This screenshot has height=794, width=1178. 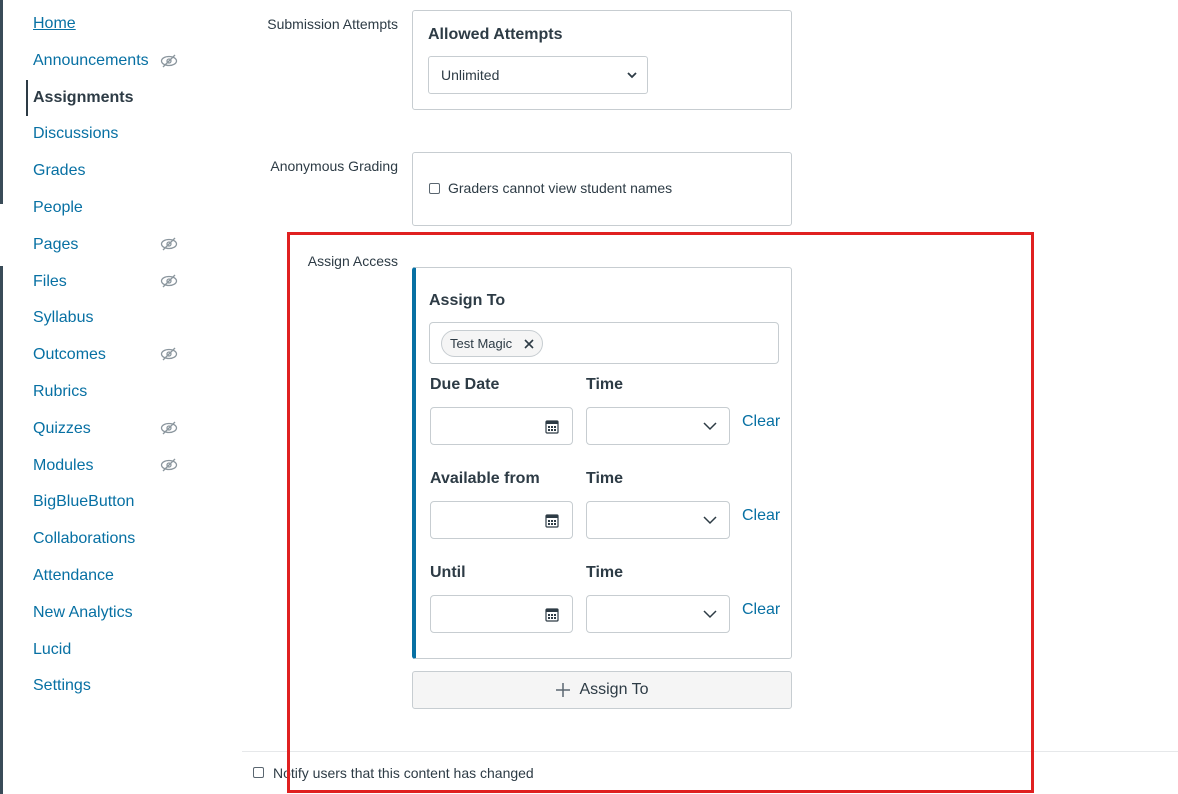 I want to click on footer-divider, so click(x=710, y=751).